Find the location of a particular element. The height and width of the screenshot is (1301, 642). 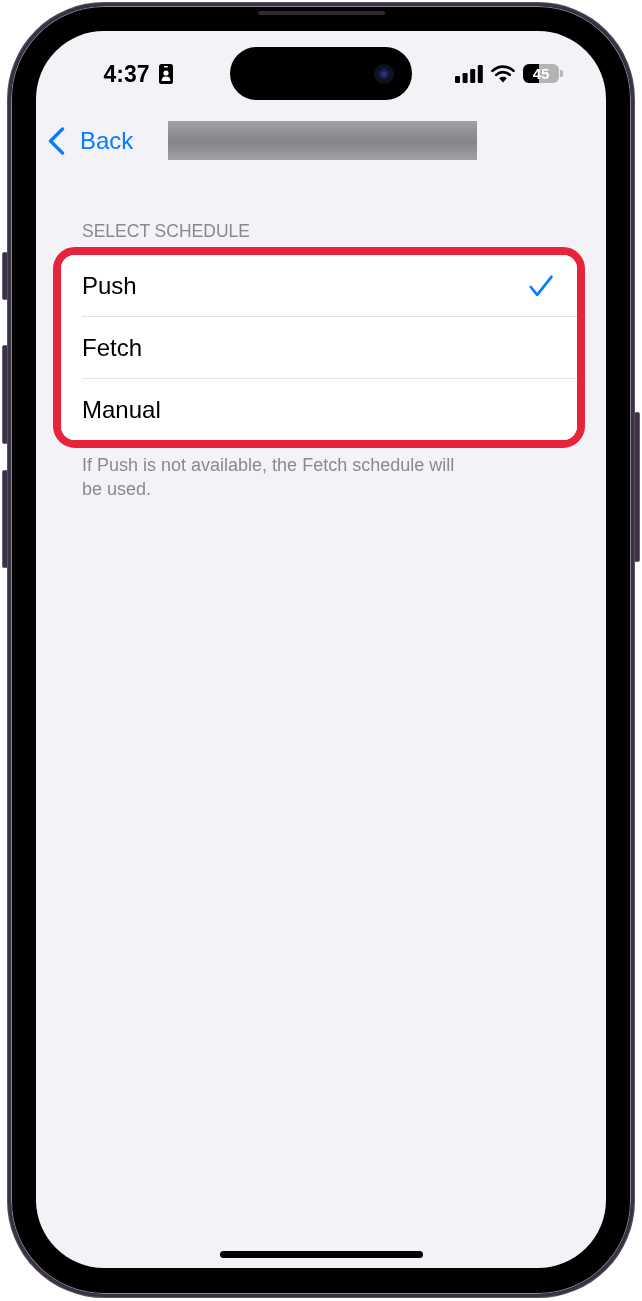

wifi-icon is located at coordinates (503, 73).